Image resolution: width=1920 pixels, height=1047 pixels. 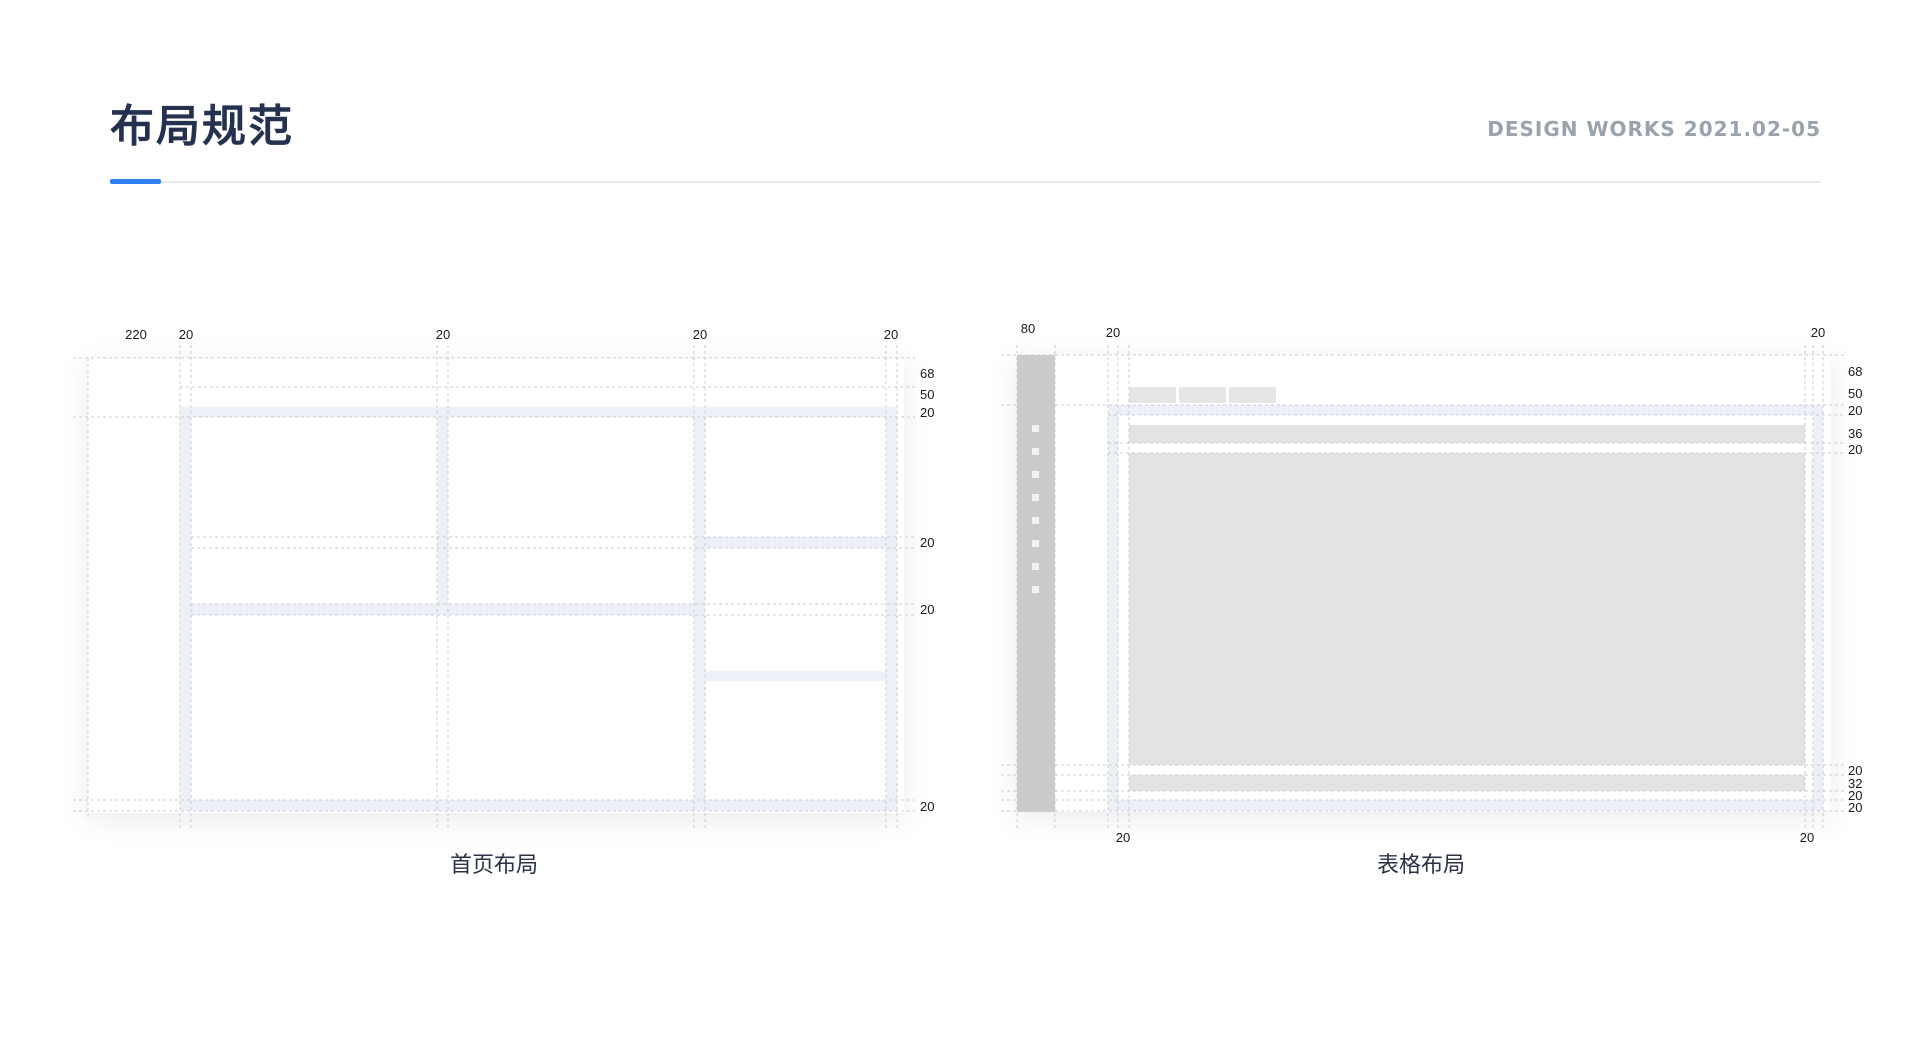 I want to click on breadcrumb-blocks, so click(x=1202, y=395).